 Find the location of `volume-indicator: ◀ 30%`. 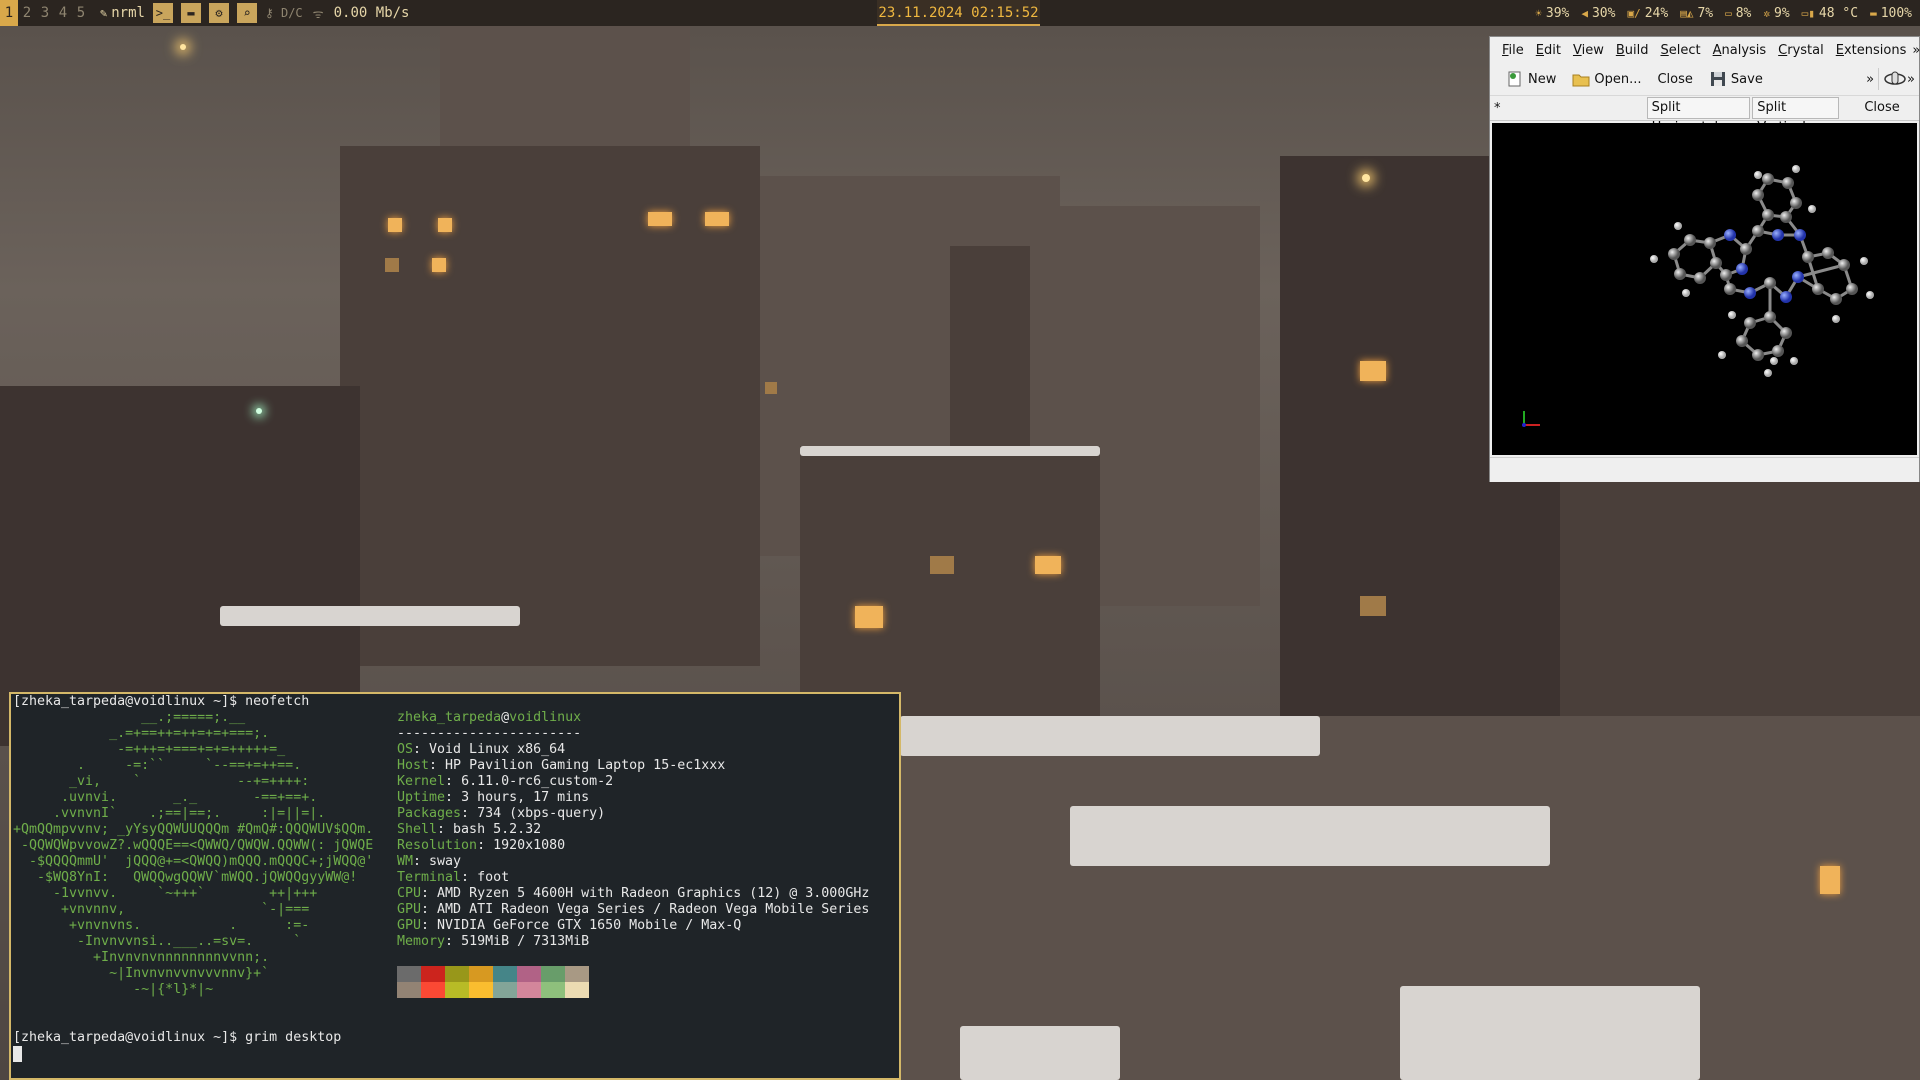

volume-indicator: ◀ 30% is located at coordinates (1598, 13).